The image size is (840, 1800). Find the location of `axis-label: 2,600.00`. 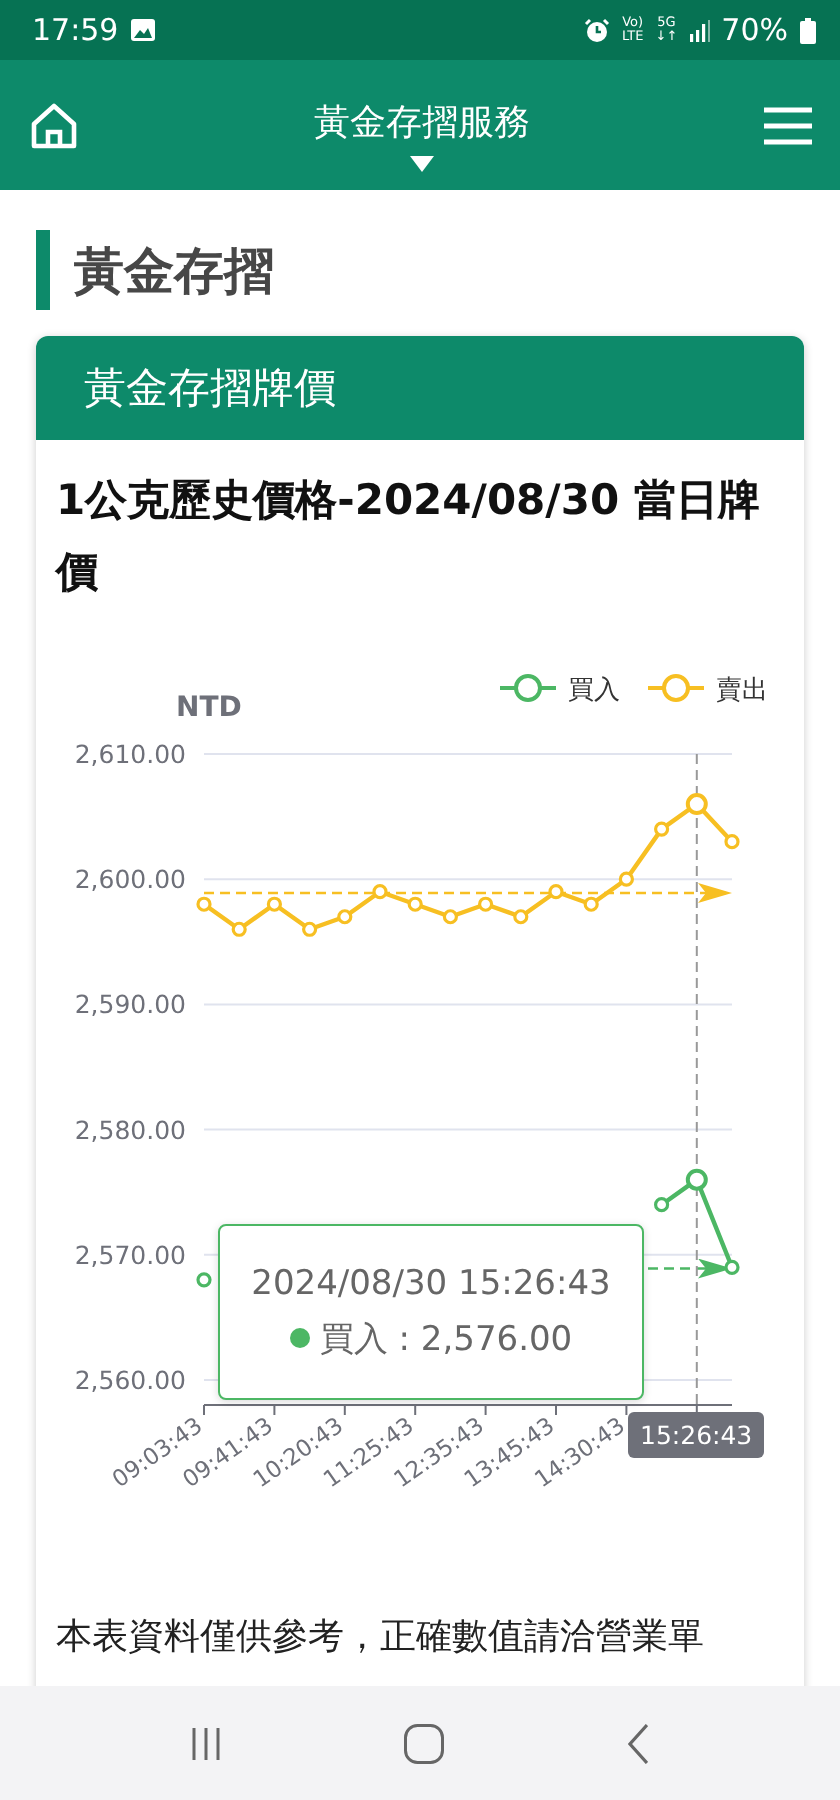

axis-label: 2,600.00 is located at coordinates (130, 879).